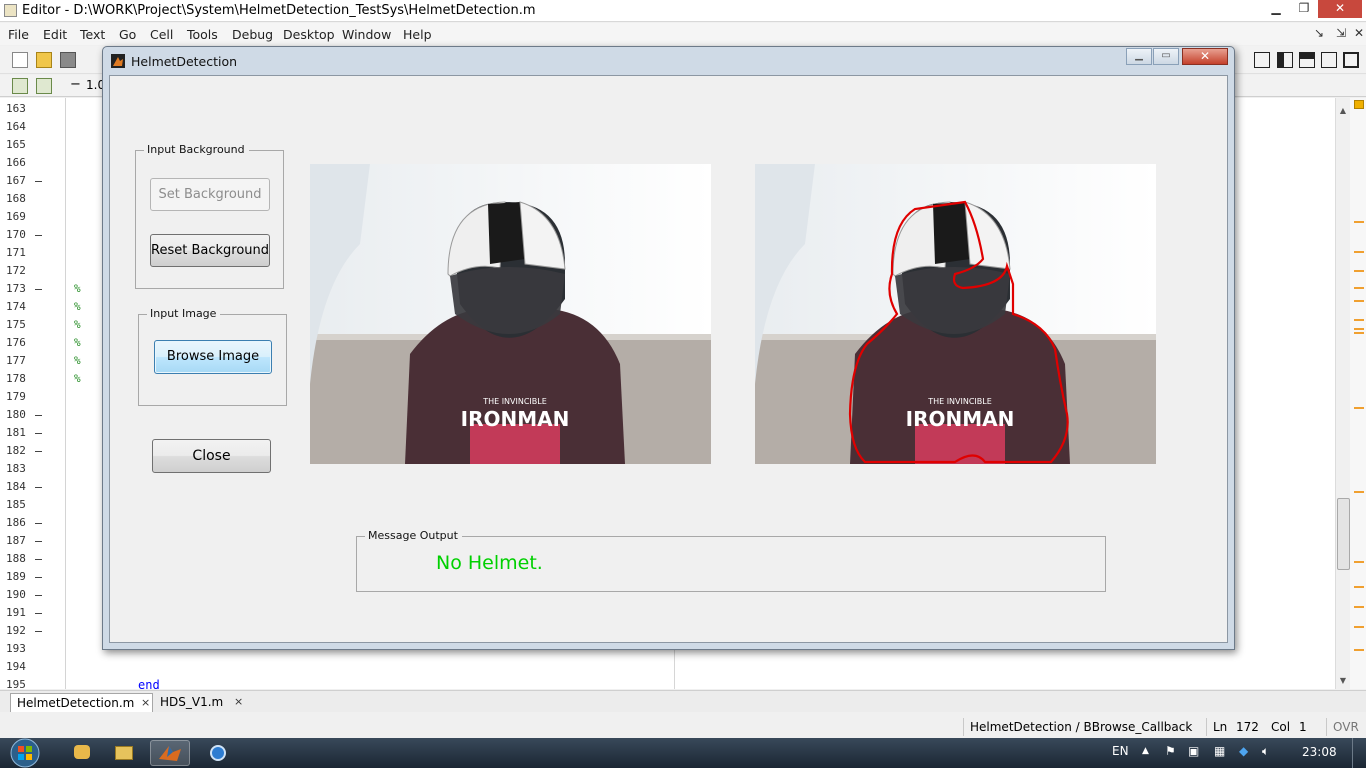 The image size is (1366, 768). I want to click on panel-title: Input Image, so click(184, 313).